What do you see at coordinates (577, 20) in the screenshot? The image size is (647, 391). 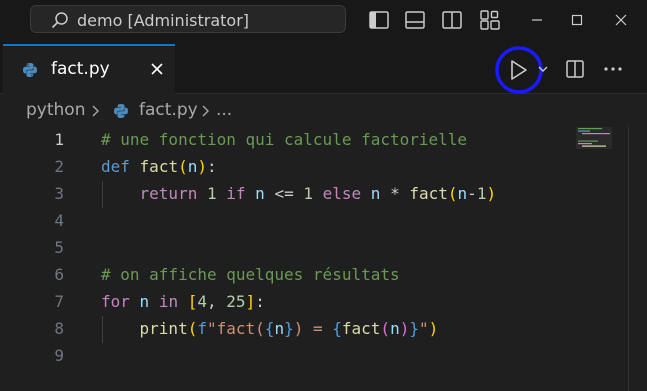 I see `maximize-icon` at bounding box center [577, 20].